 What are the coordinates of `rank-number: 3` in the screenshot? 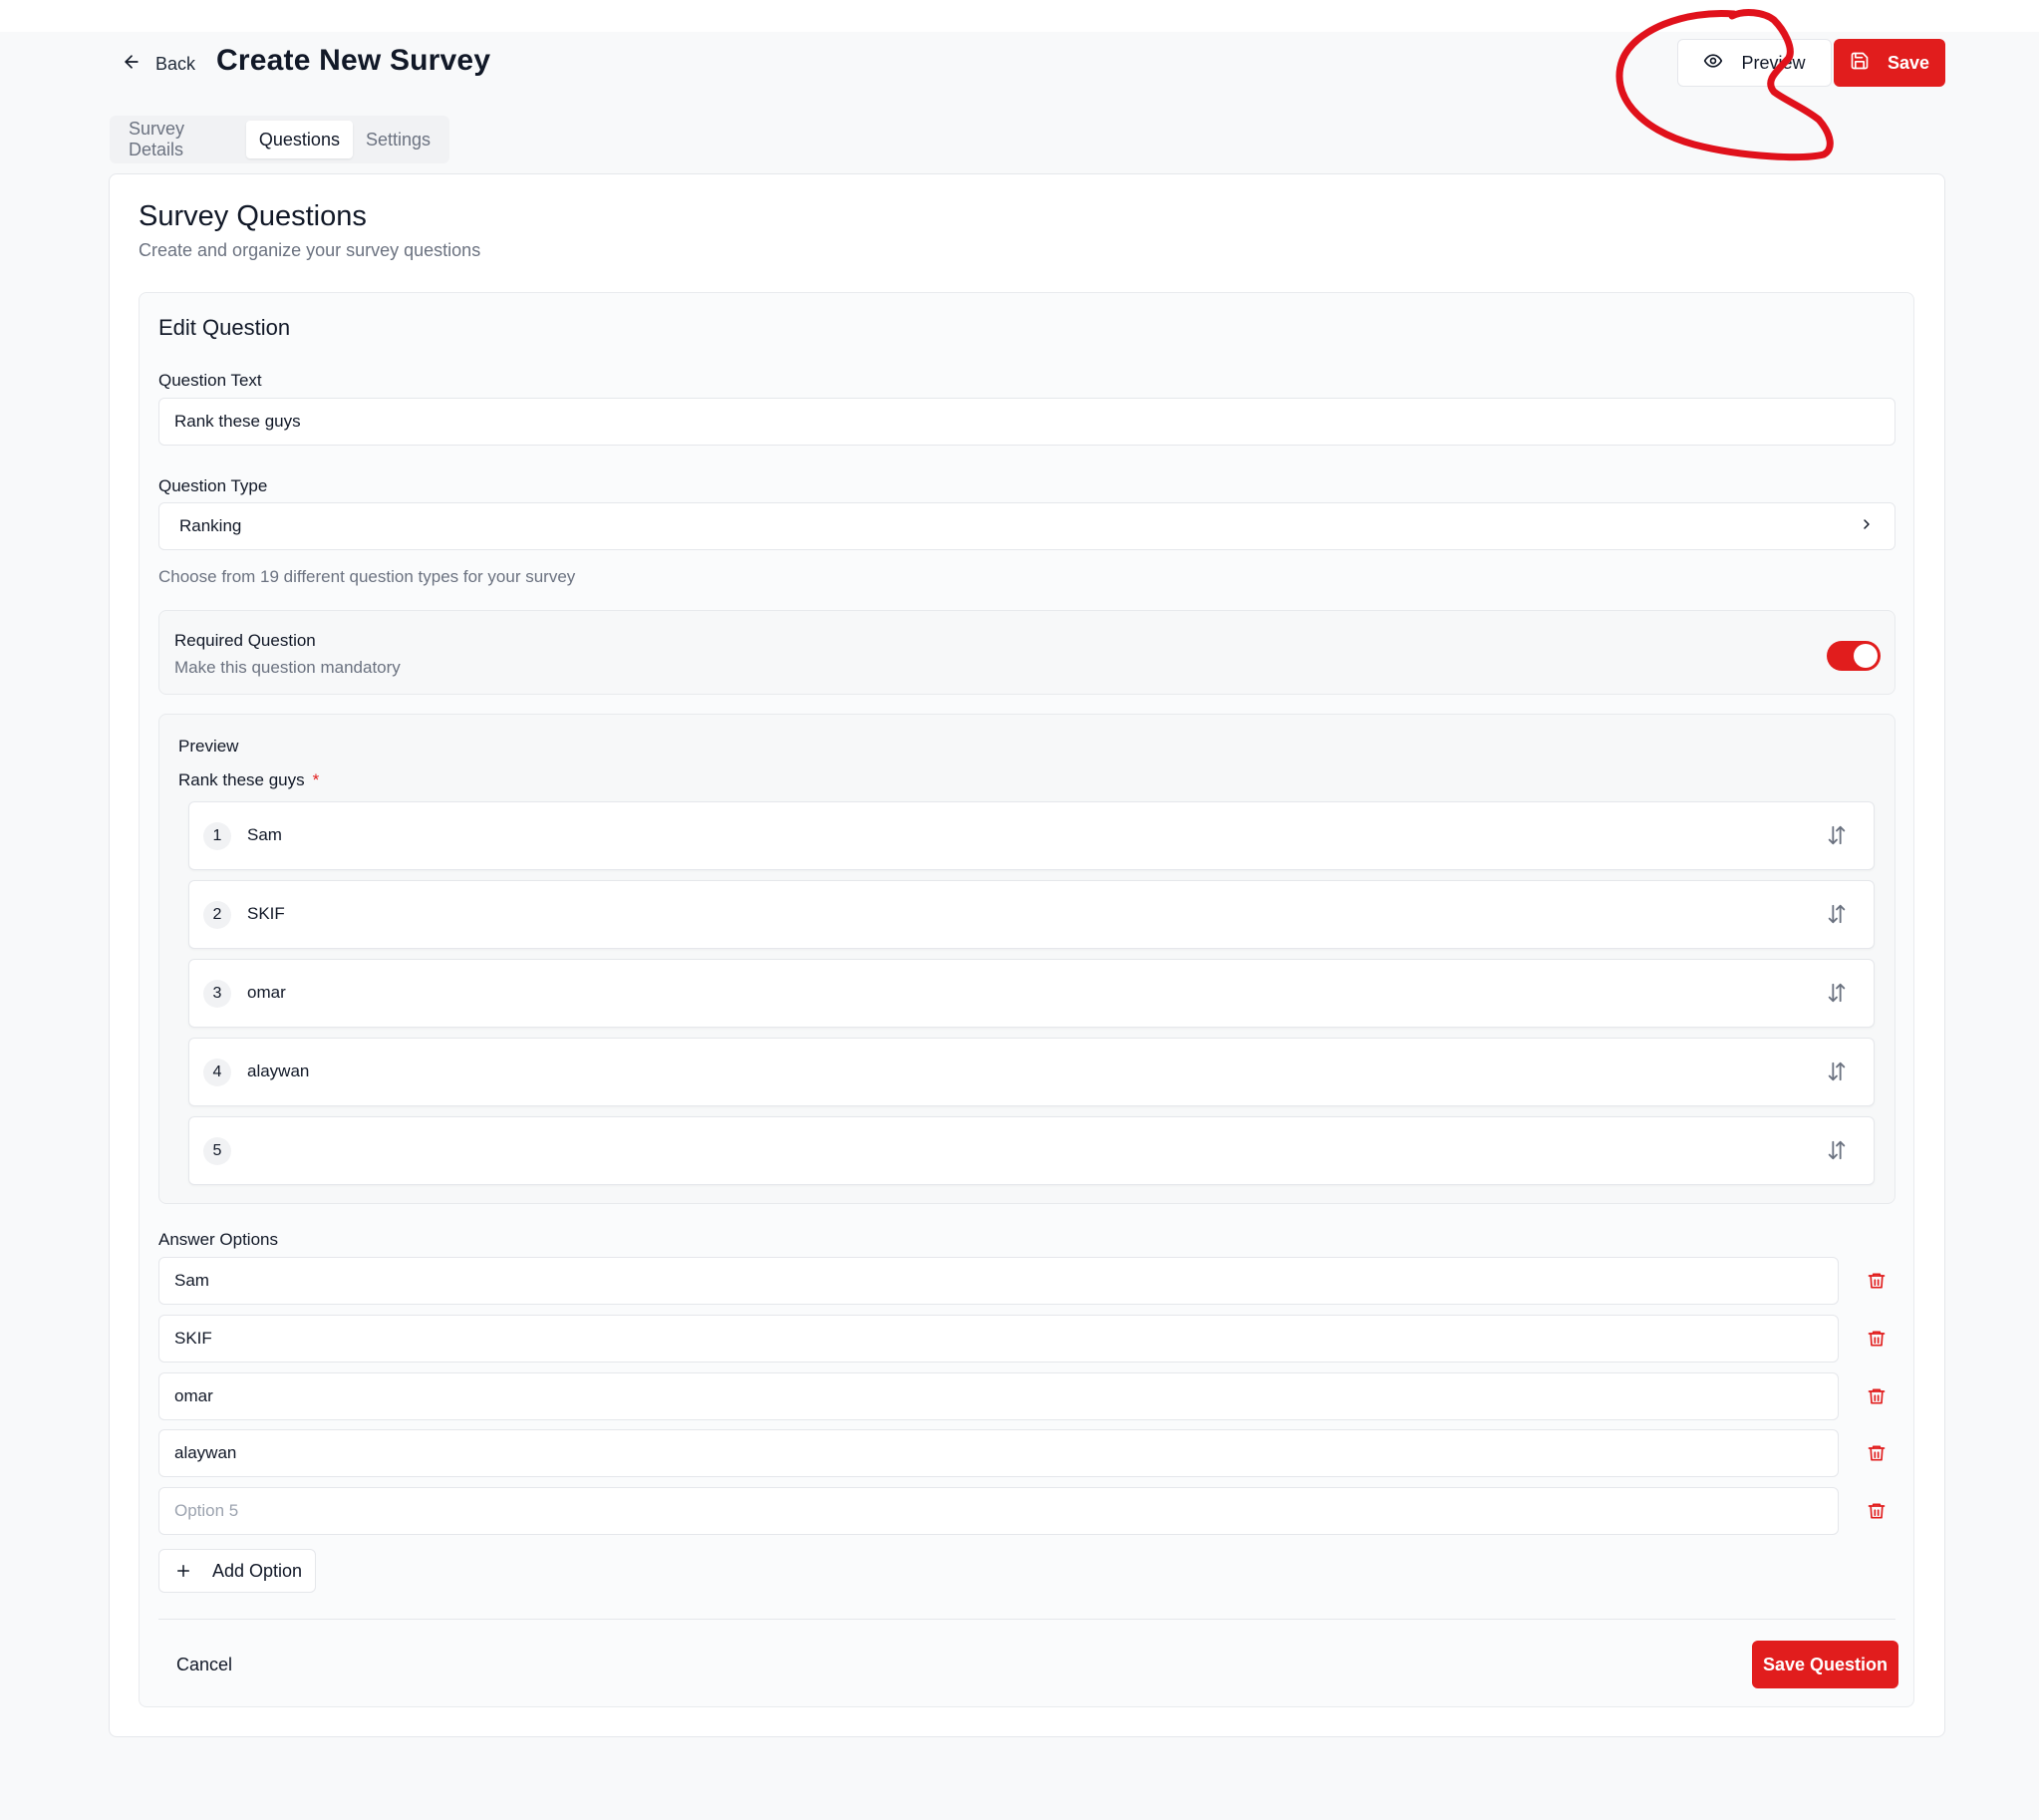 It's located at (217, 994).